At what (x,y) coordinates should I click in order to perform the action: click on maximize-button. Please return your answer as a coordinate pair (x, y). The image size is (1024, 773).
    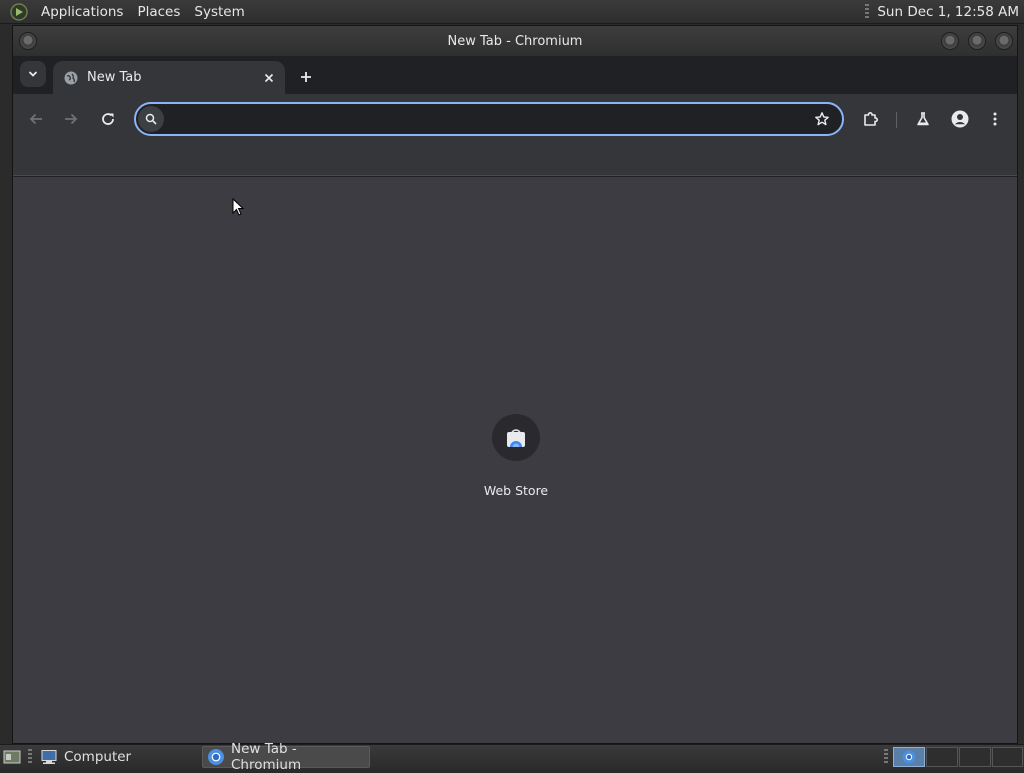
    Looking at the image, I should click on (977, 41).